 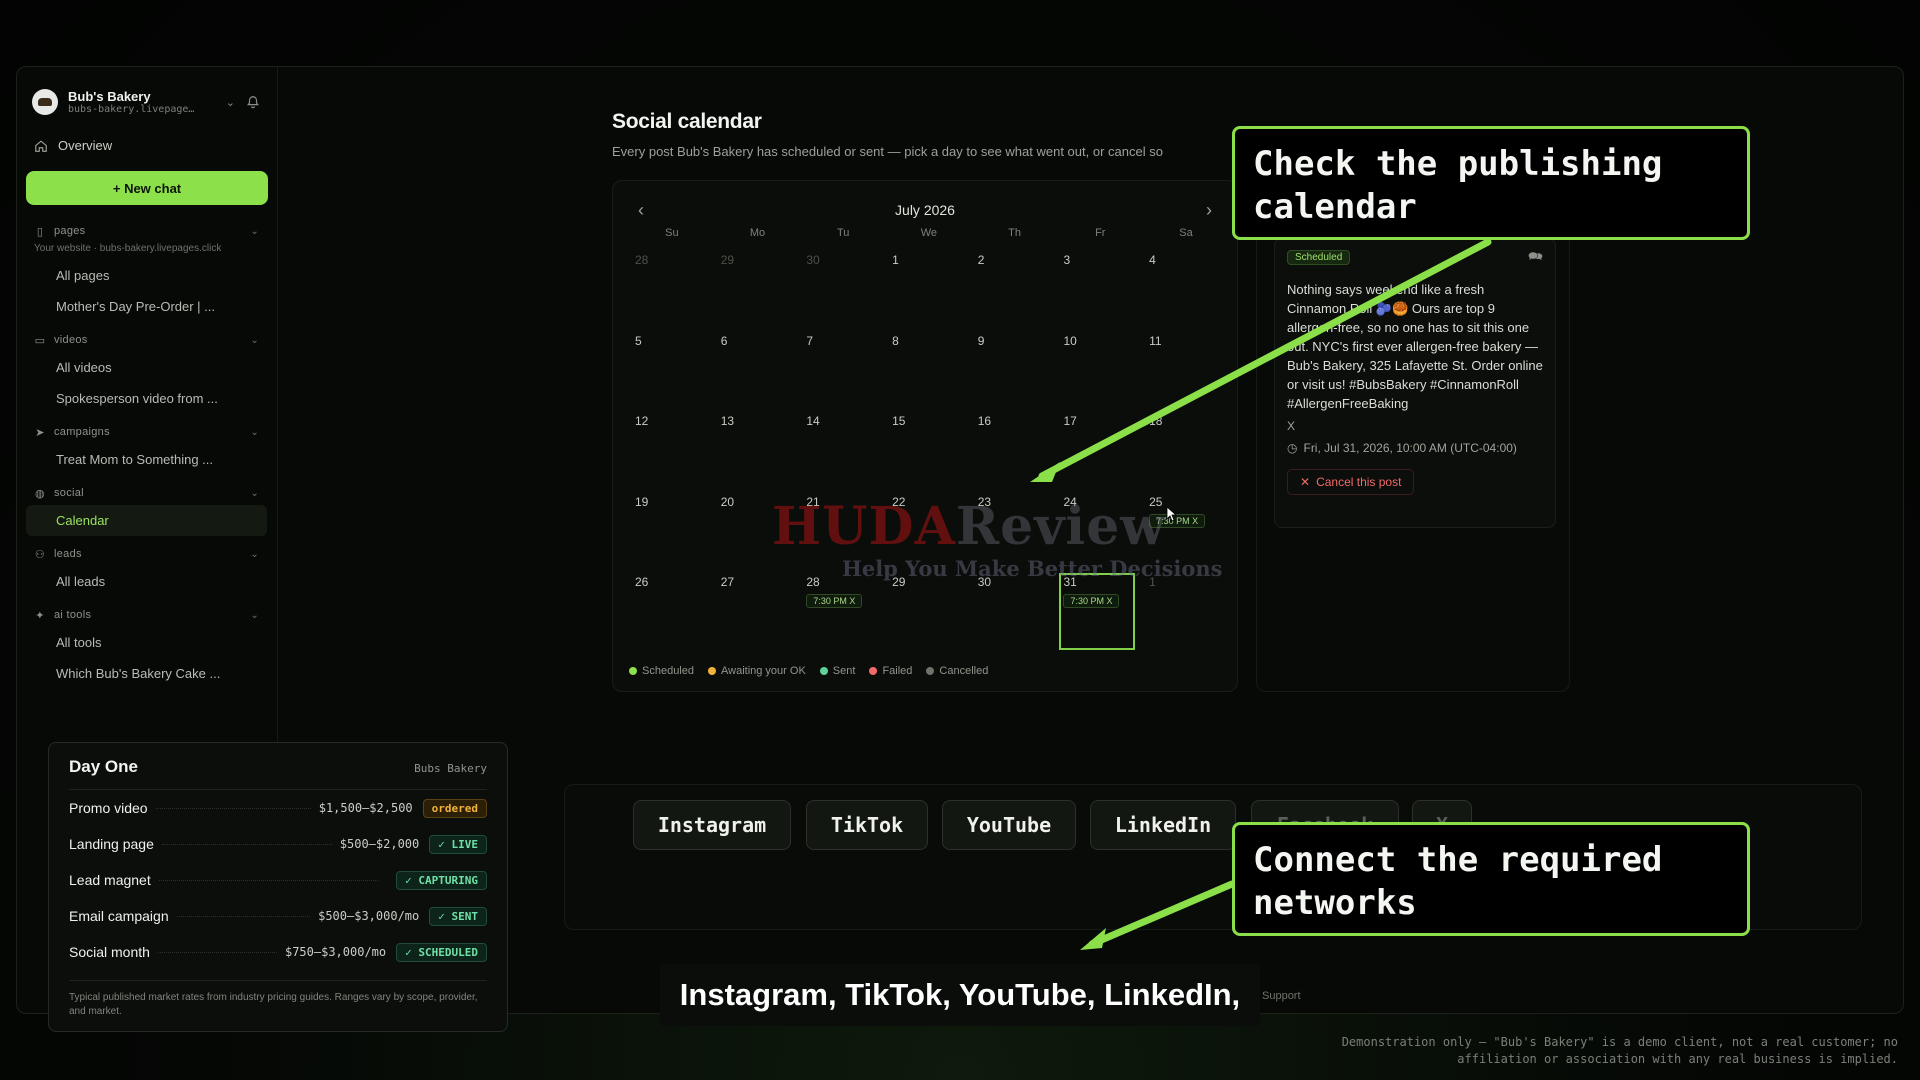 I want to click on day-one-row: Landing page $500–$2,000 ✓ LIVE, so click(x=278, y=844).